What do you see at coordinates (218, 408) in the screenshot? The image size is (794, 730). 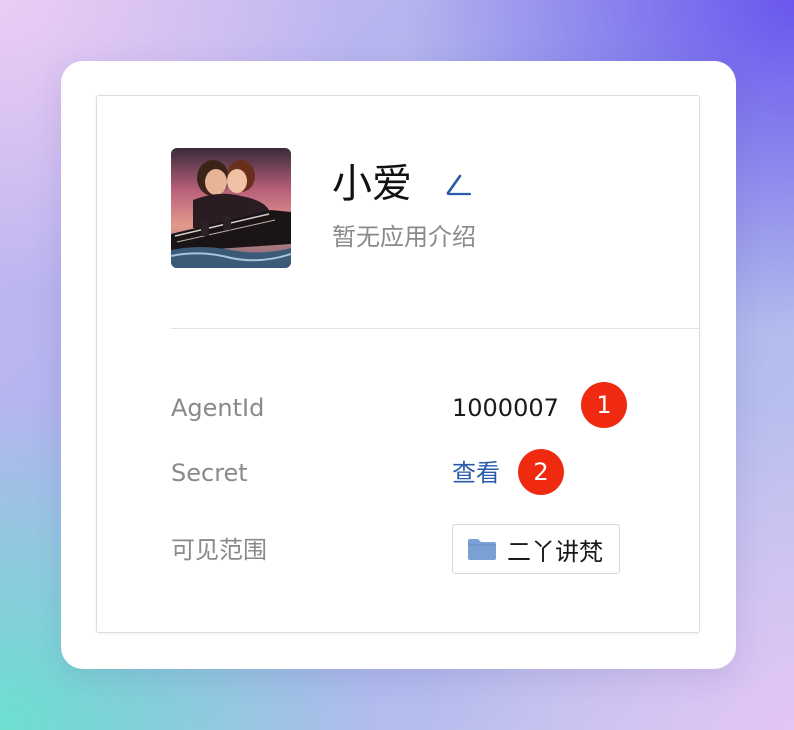 I see `agentid-label: AgentId` at bounding box center [218, 408].